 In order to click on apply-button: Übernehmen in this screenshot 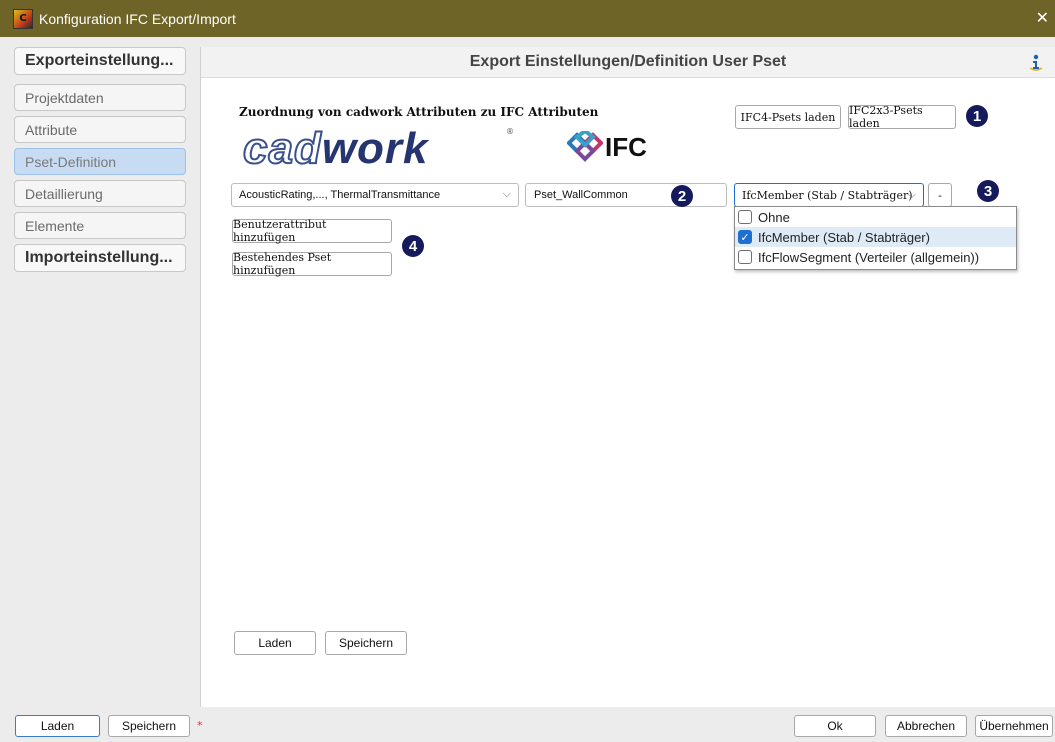, I will do `click(1014, 726)`.